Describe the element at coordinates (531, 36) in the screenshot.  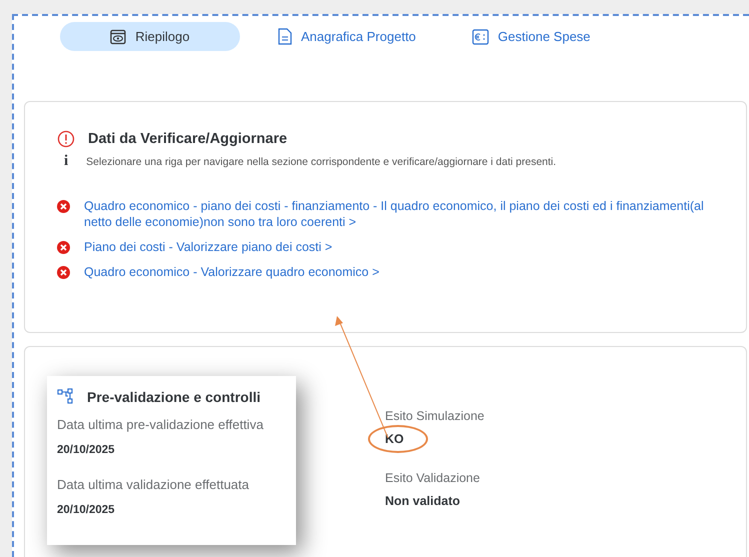
I see `tab: Gestione Spese` at that location.